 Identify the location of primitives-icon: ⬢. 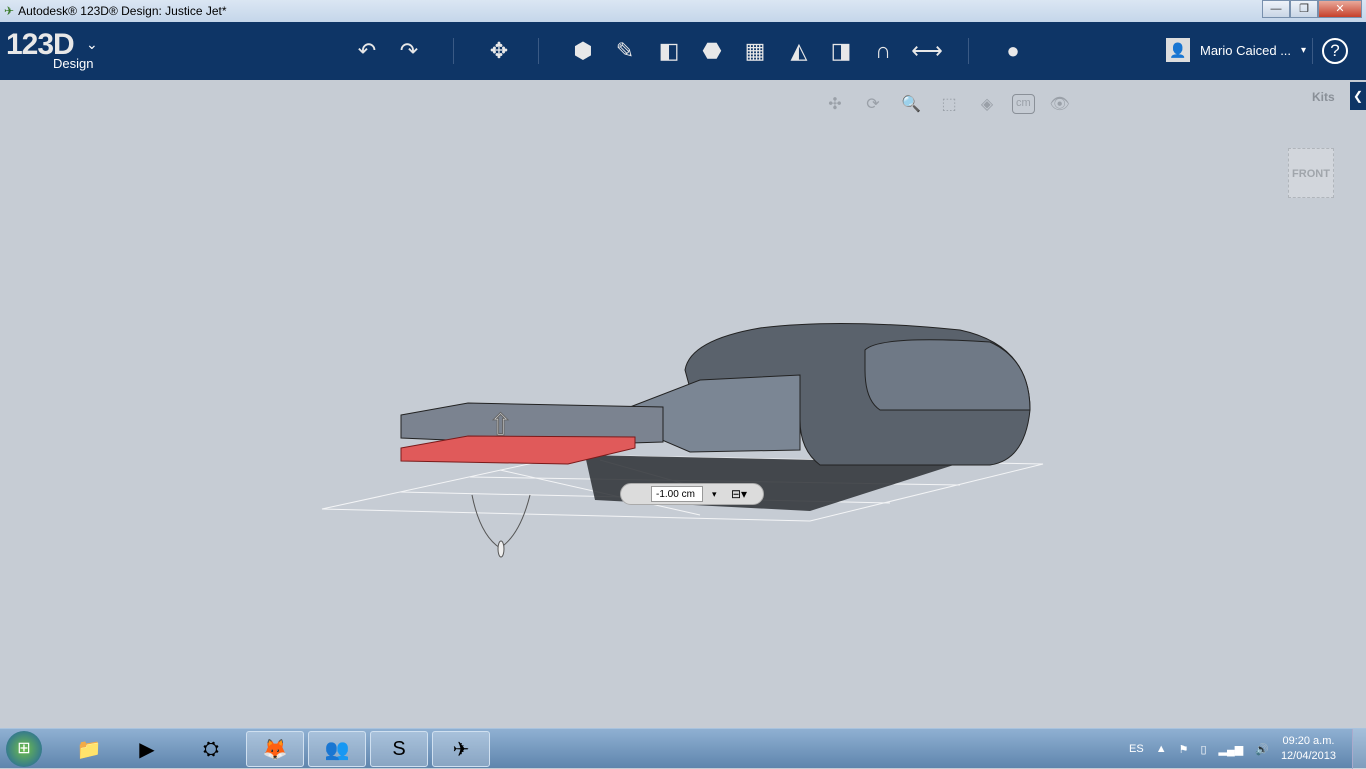
(583, 51).